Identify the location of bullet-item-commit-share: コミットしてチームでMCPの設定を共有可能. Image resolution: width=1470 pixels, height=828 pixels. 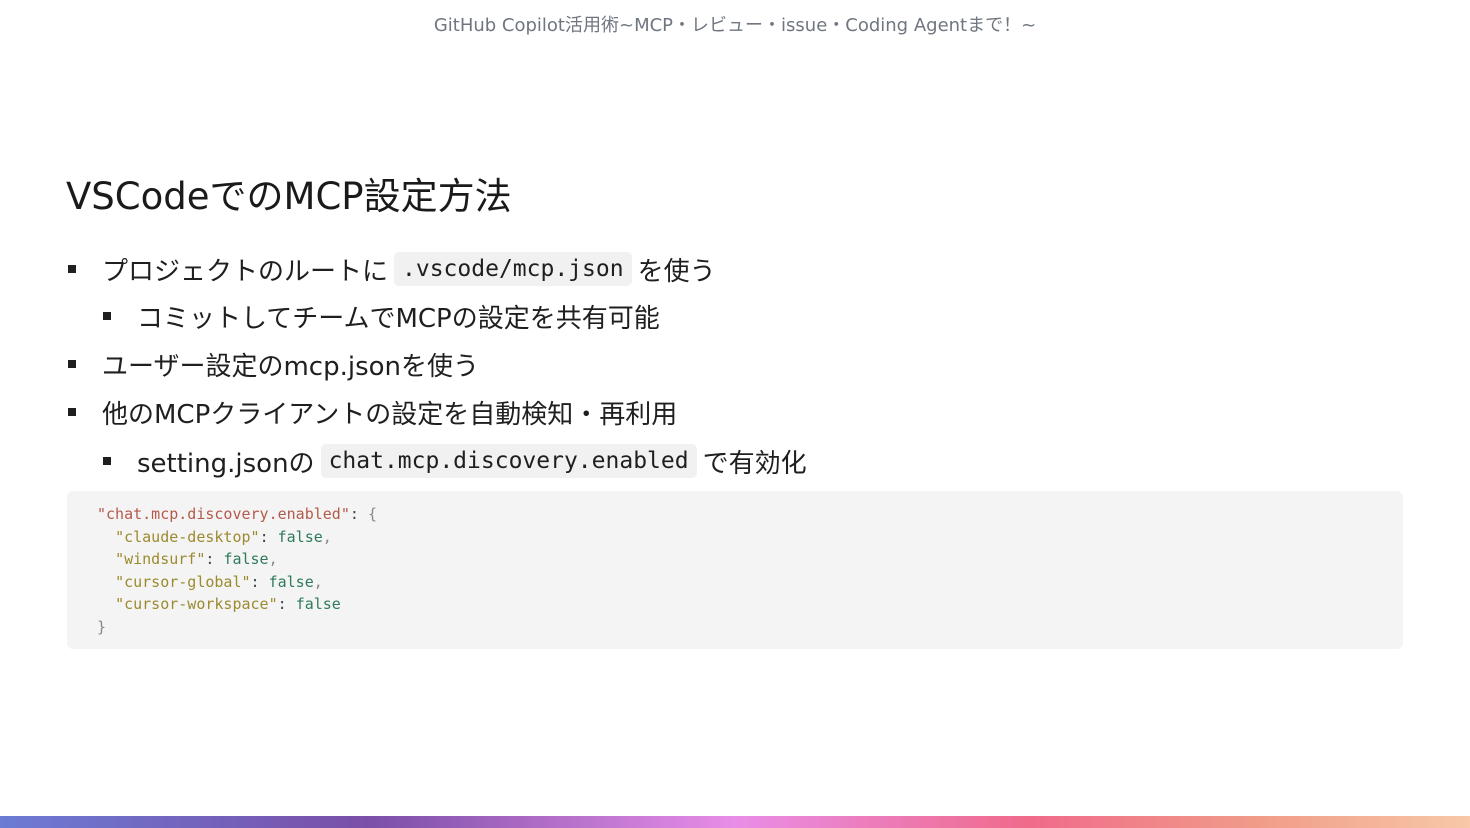
(381, 316).